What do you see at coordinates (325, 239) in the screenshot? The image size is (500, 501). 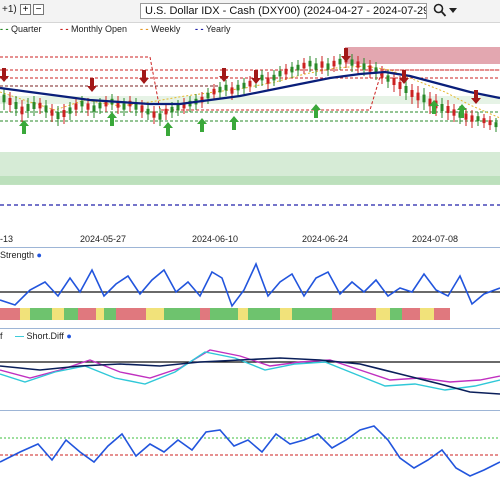 I see `x-axis-label: 2024-06-24` at bounding box center [325, 239].